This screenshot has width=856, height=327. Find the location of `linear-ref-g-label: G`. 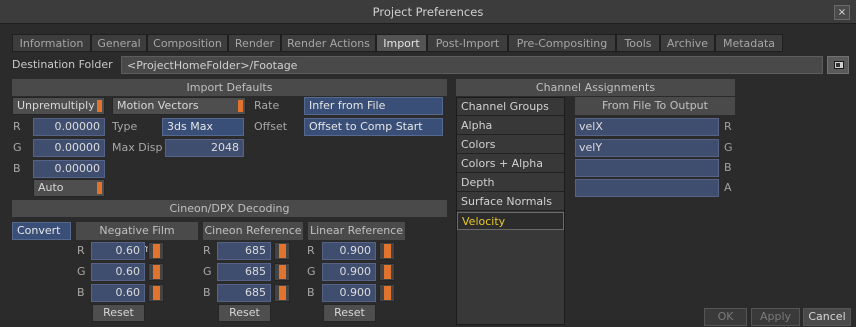

linear-ref-g-label: G is located at coordinates (311, 271).